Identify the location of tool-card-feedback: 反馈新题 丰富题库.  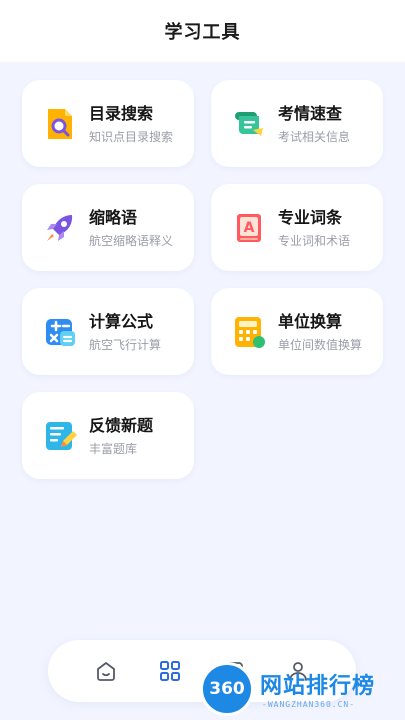
(108, 435).